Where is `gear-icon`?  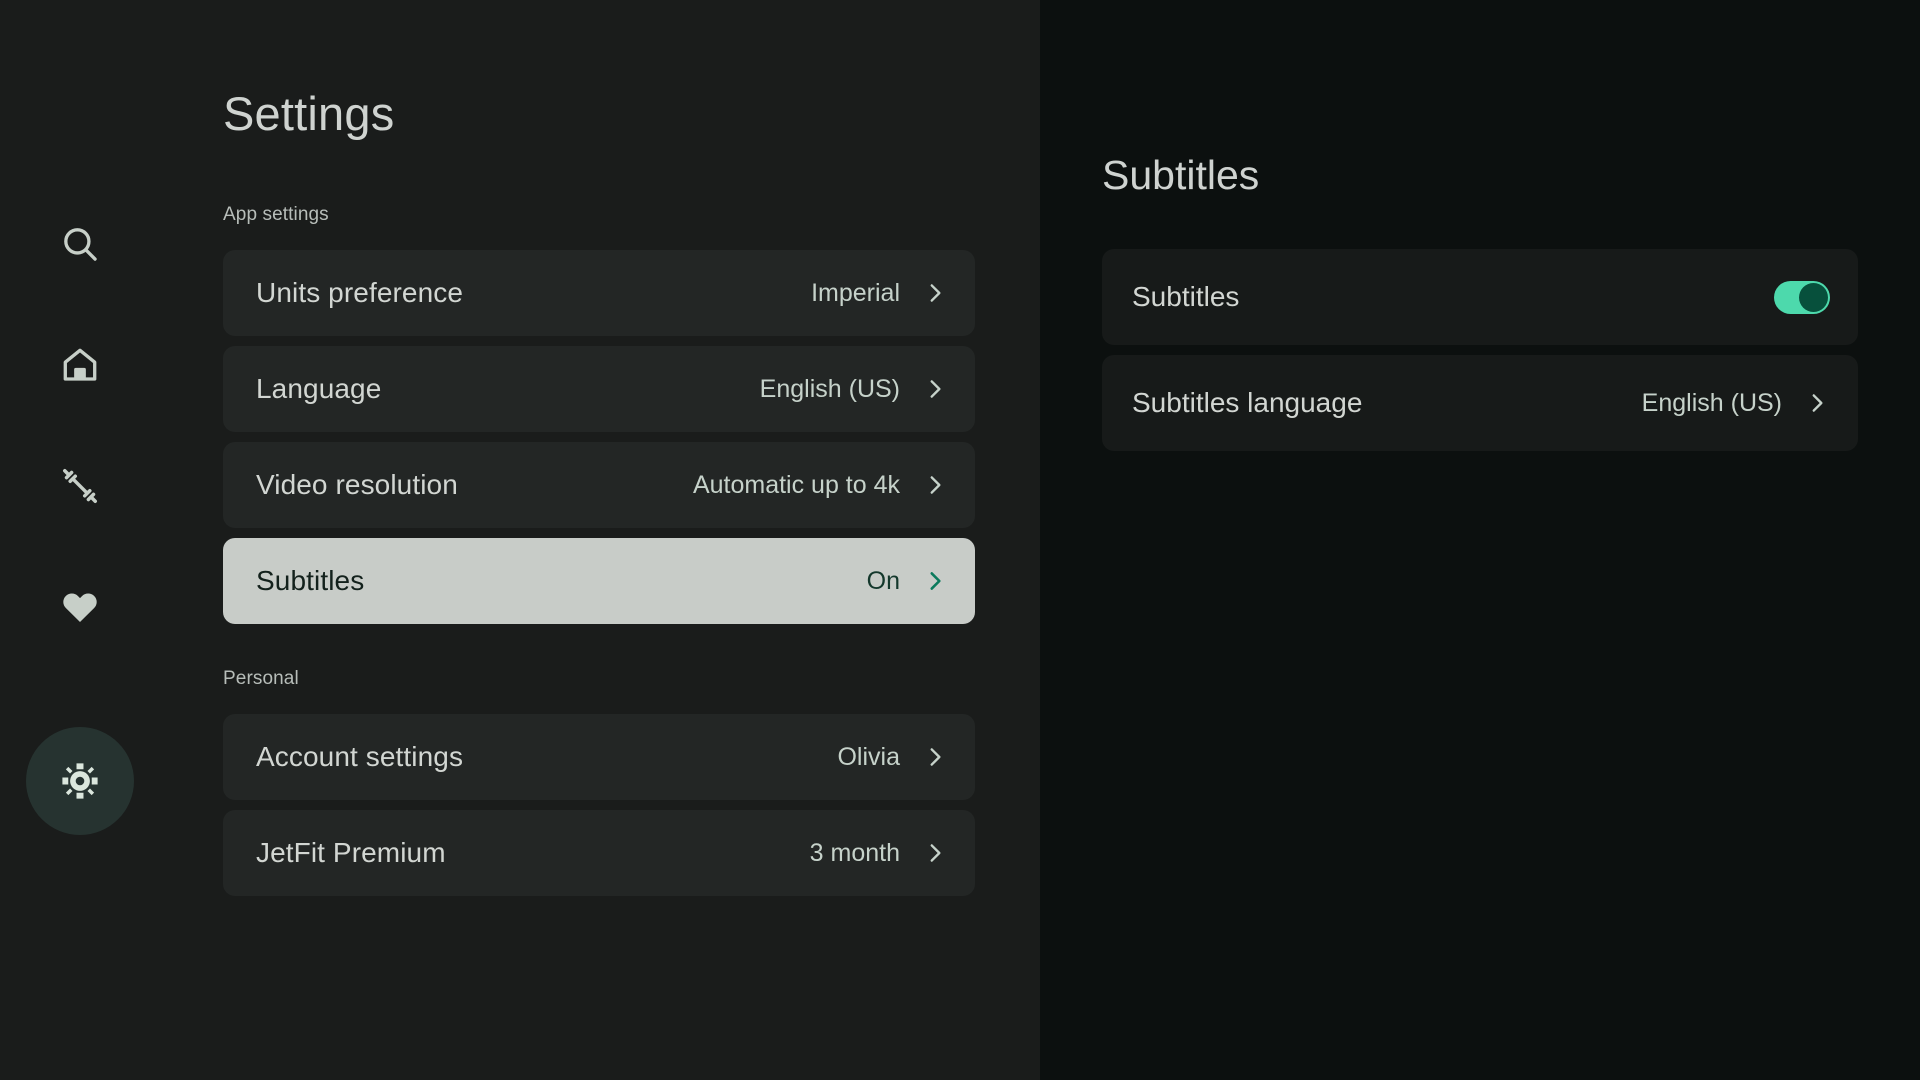
gear-icon is located at coordinates (80, 781).